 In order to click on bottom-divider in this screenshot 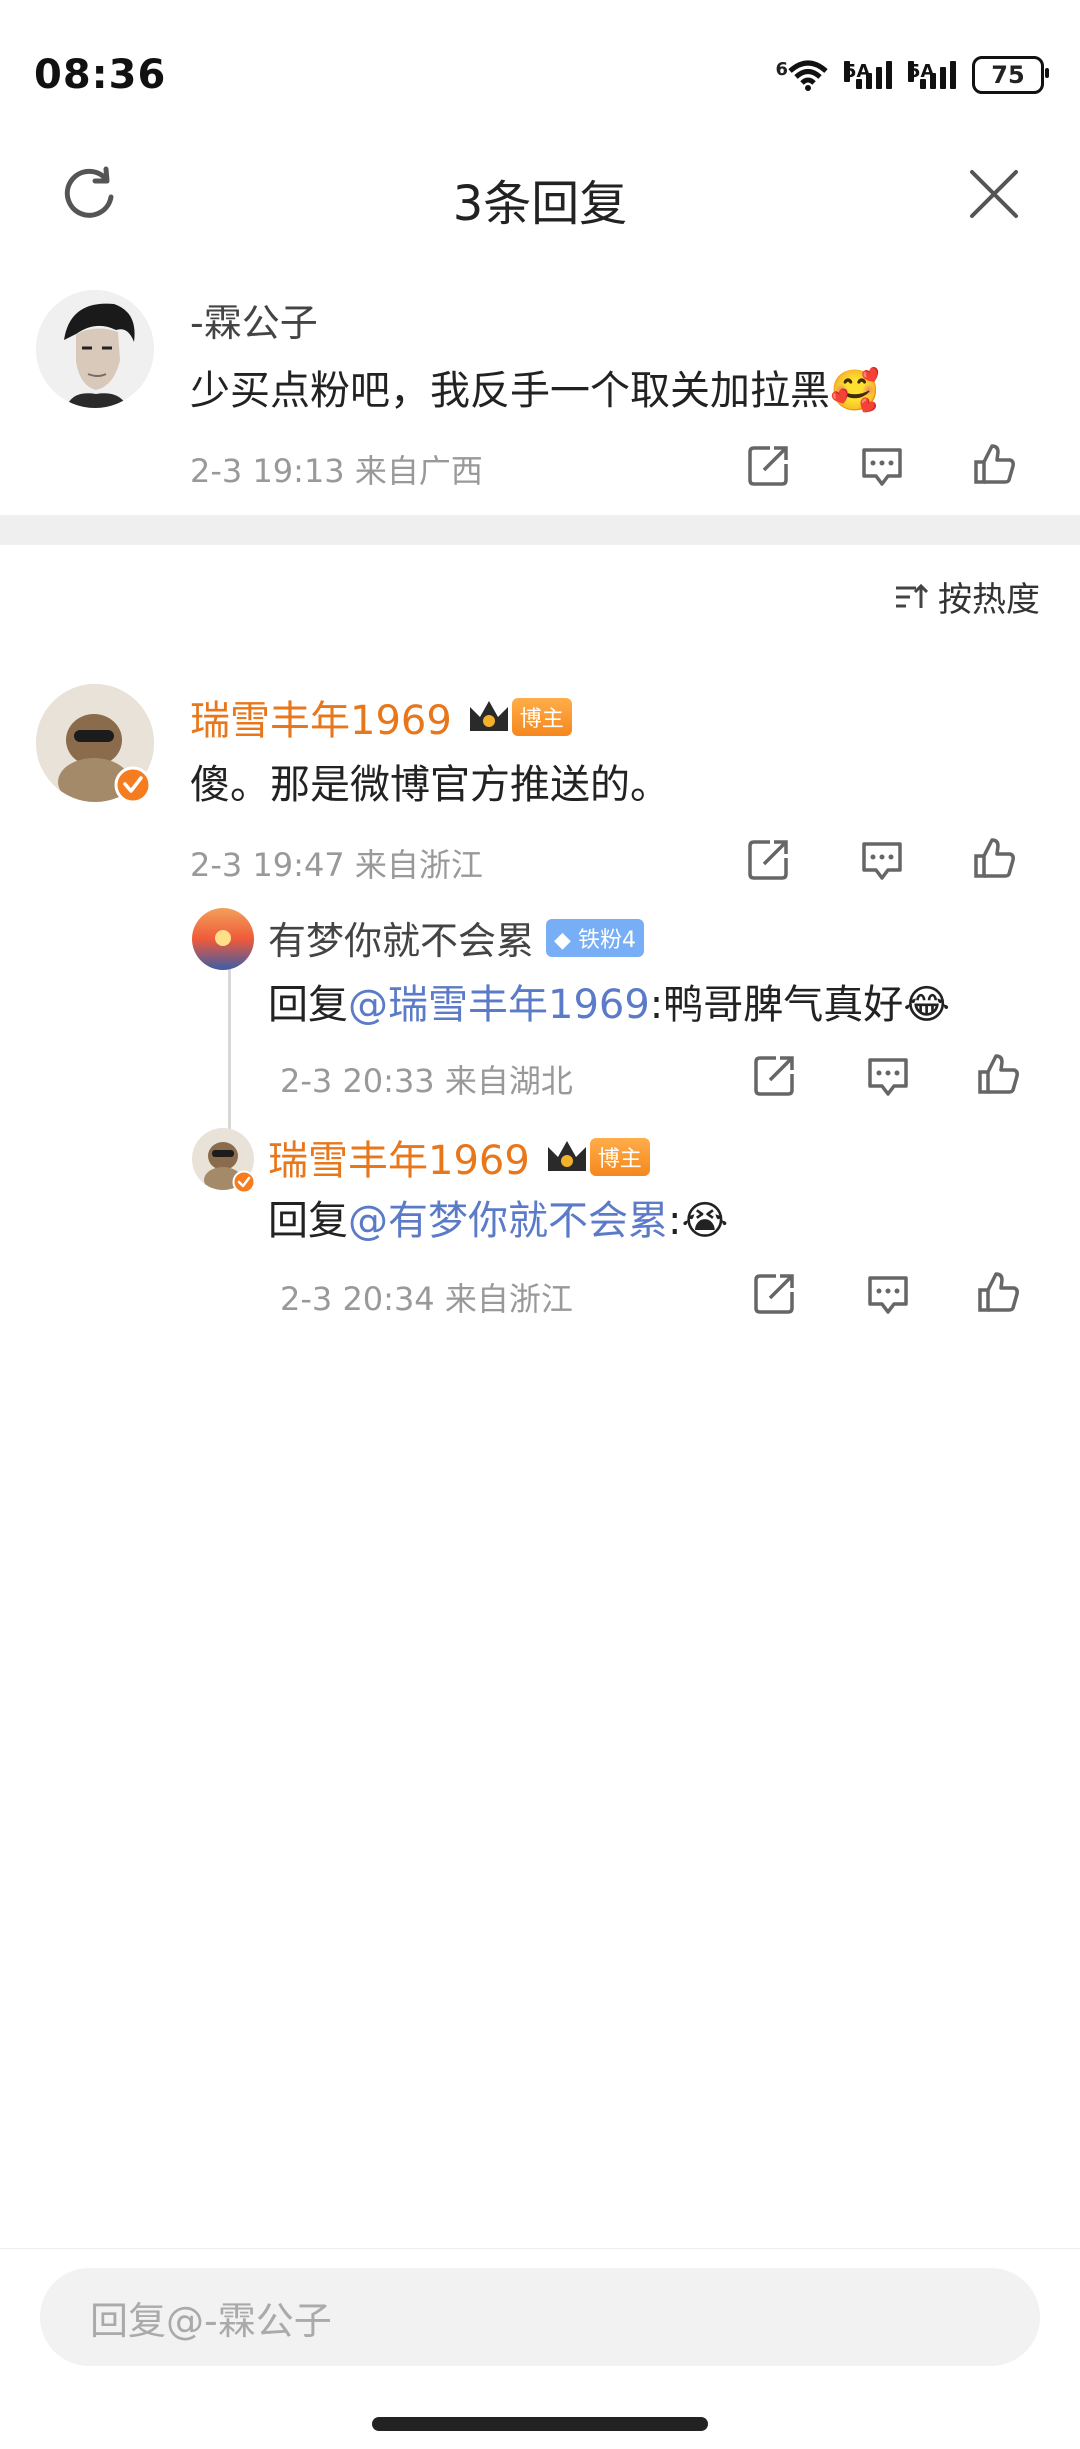, I will do `click(540, 2248)`.